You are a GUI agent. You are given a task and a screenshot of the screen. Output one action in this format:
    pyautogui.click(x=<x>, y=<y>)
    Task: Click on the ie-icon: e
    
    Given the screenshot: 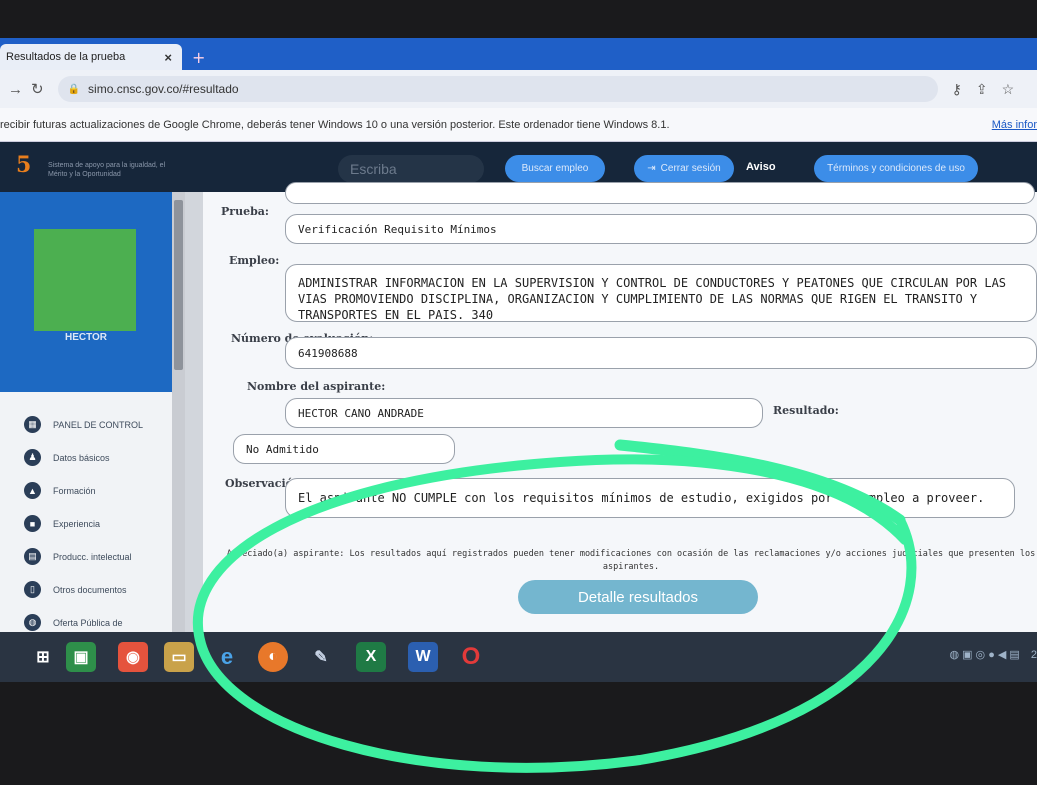 What is the action you would take?
    pyautogui.click(x=227, y=657)
    